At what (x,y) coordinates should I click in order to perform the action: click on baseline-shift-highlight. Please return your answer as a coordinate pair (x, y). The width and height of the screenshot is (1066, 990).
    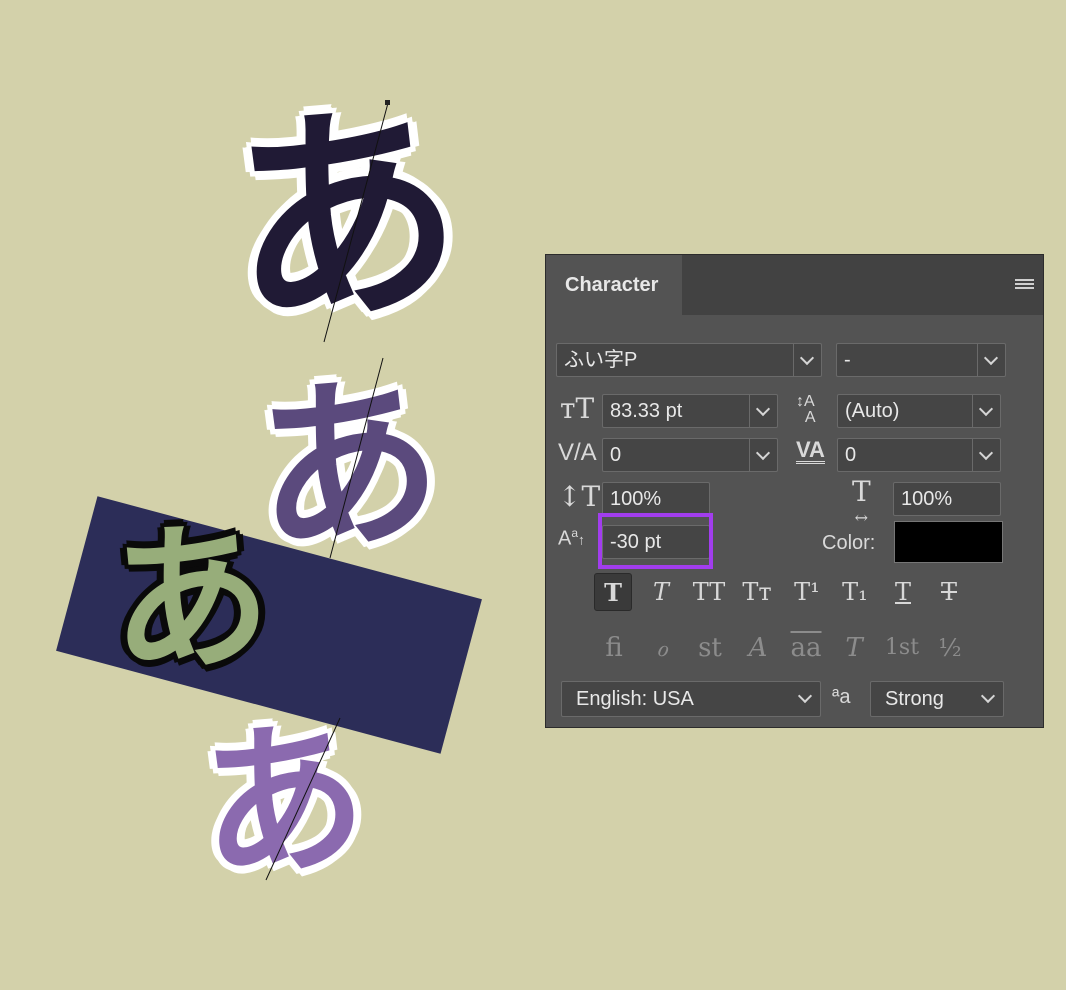
    Looking at the image, I should click on (655, 541).